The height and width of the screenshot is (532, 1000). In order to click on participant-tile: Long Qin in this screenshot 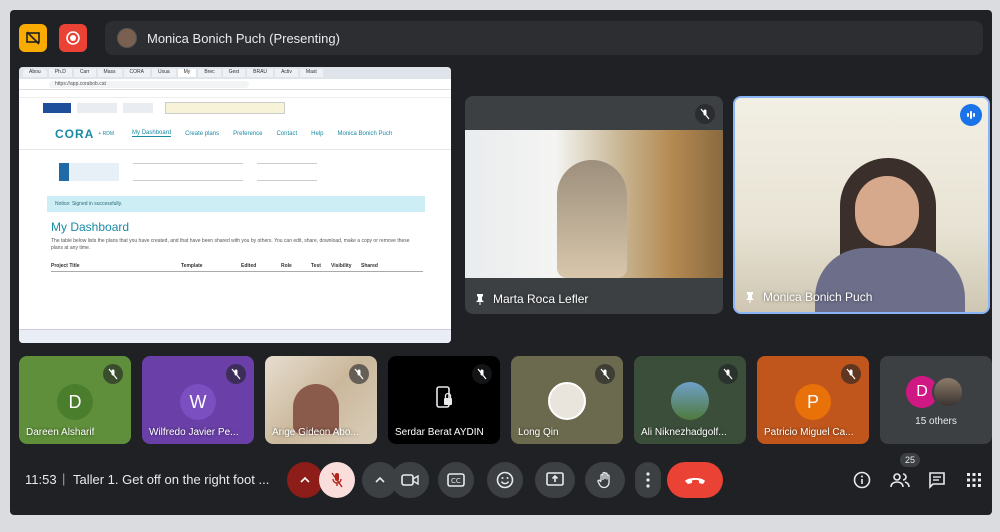, I will do `click(567, 400)`.